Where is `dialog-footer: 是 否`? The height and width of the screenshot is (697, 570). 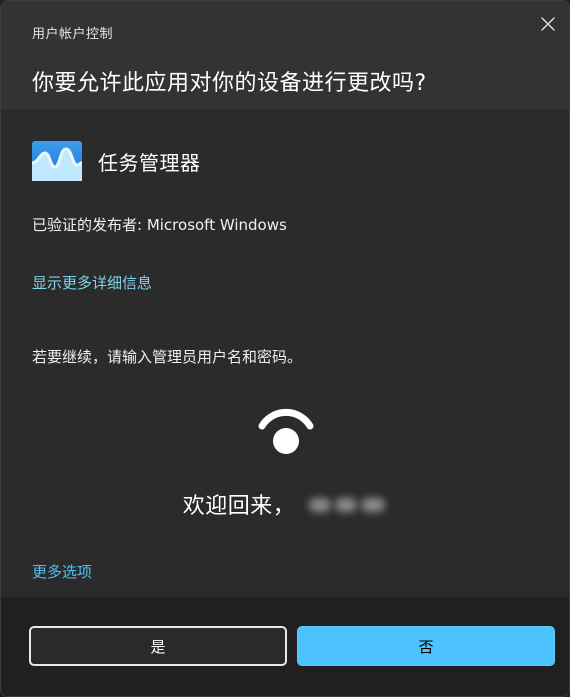 dialog-footer: 是 否 is located at coordinates (285, 646).